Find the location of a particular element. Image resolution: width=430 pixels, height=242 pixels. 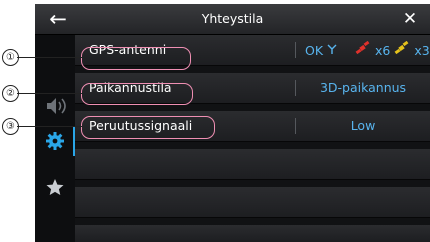

gps-status-text: OK is located at coordinates (314, 50).